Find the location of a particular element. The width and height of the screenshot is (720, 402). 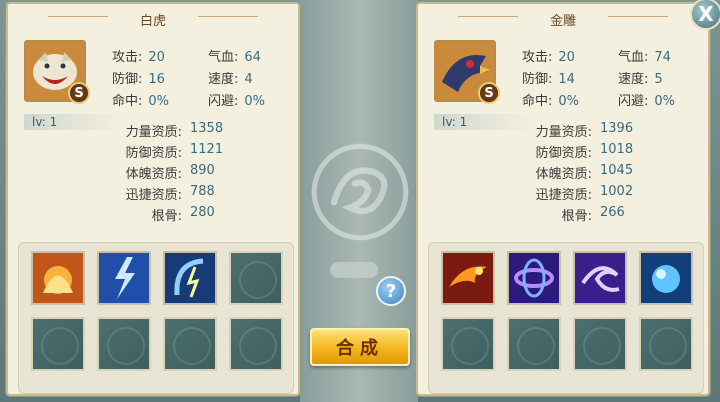

pet-name: 白虎 is located at coordinates (152, 21).